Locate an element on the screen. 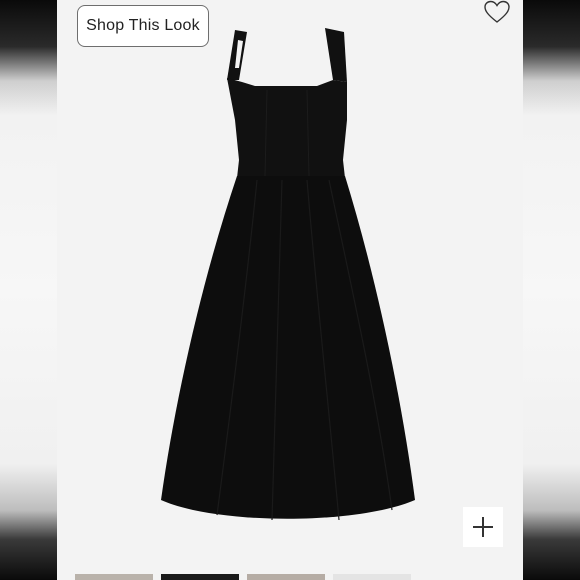  blurred-background-right is located at coordinates (551, 290).